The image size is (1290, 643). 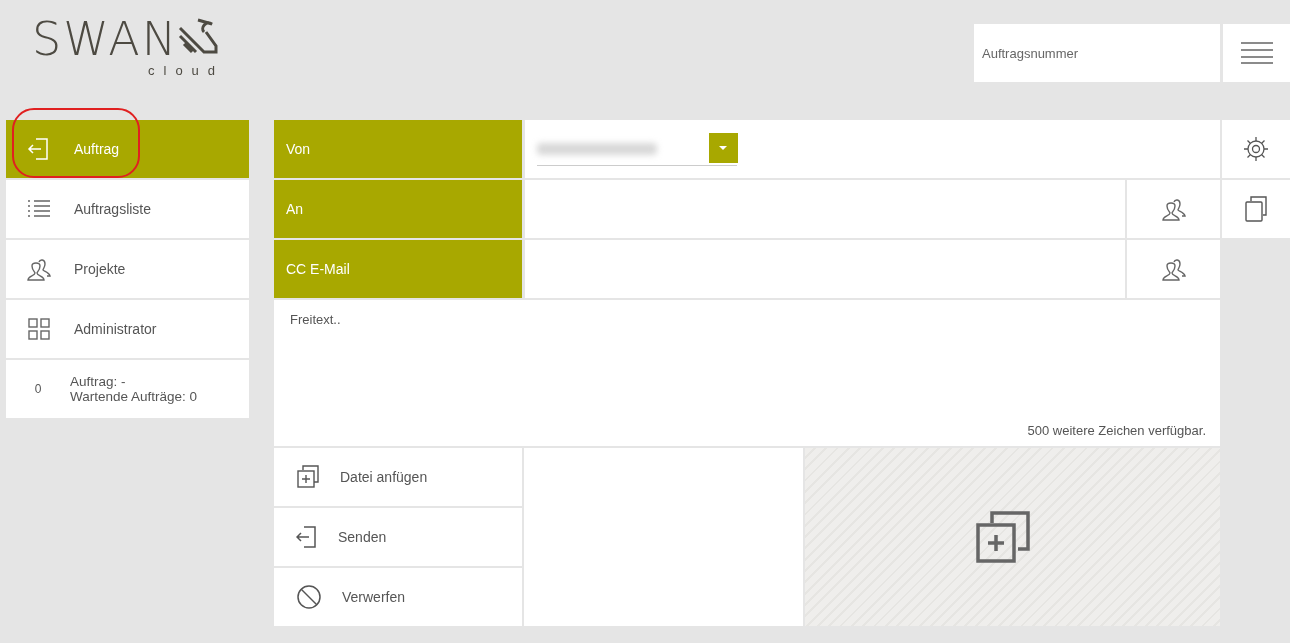 I want to click on copy-icon, so click(x=1256, y=209).